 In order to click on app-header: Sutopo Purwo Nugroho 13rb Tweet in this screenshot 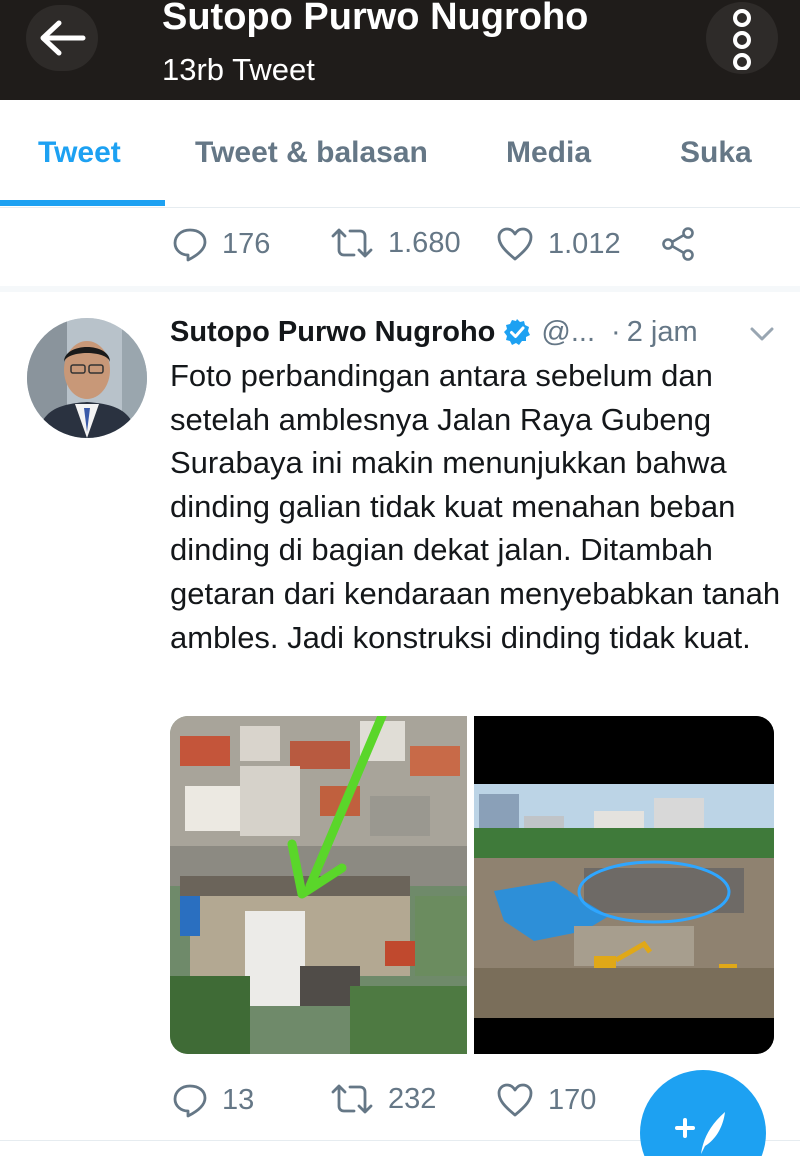, I will do `click(400, 50)`.